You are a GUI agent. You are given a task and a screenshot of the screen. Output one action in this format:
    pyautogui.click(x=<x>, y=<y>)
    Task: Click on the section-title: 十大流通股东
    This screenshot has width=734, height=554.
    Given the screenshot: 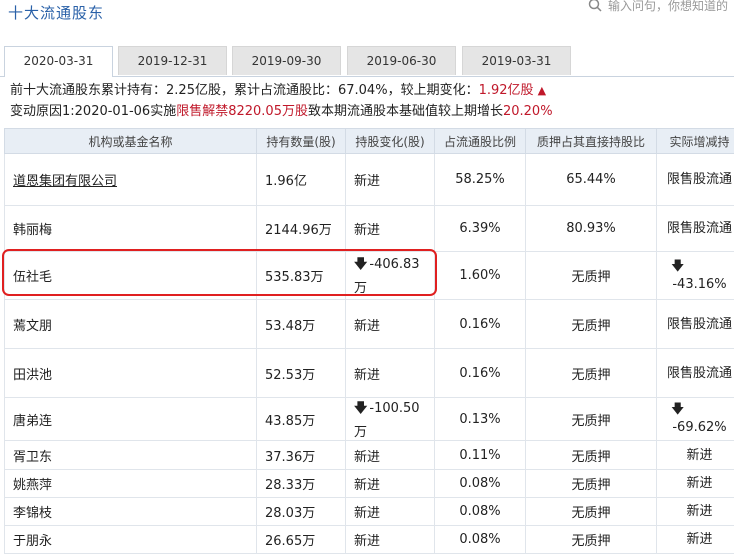 What is the action you would take?
    pyautogui.click(x=56, y=12)
    